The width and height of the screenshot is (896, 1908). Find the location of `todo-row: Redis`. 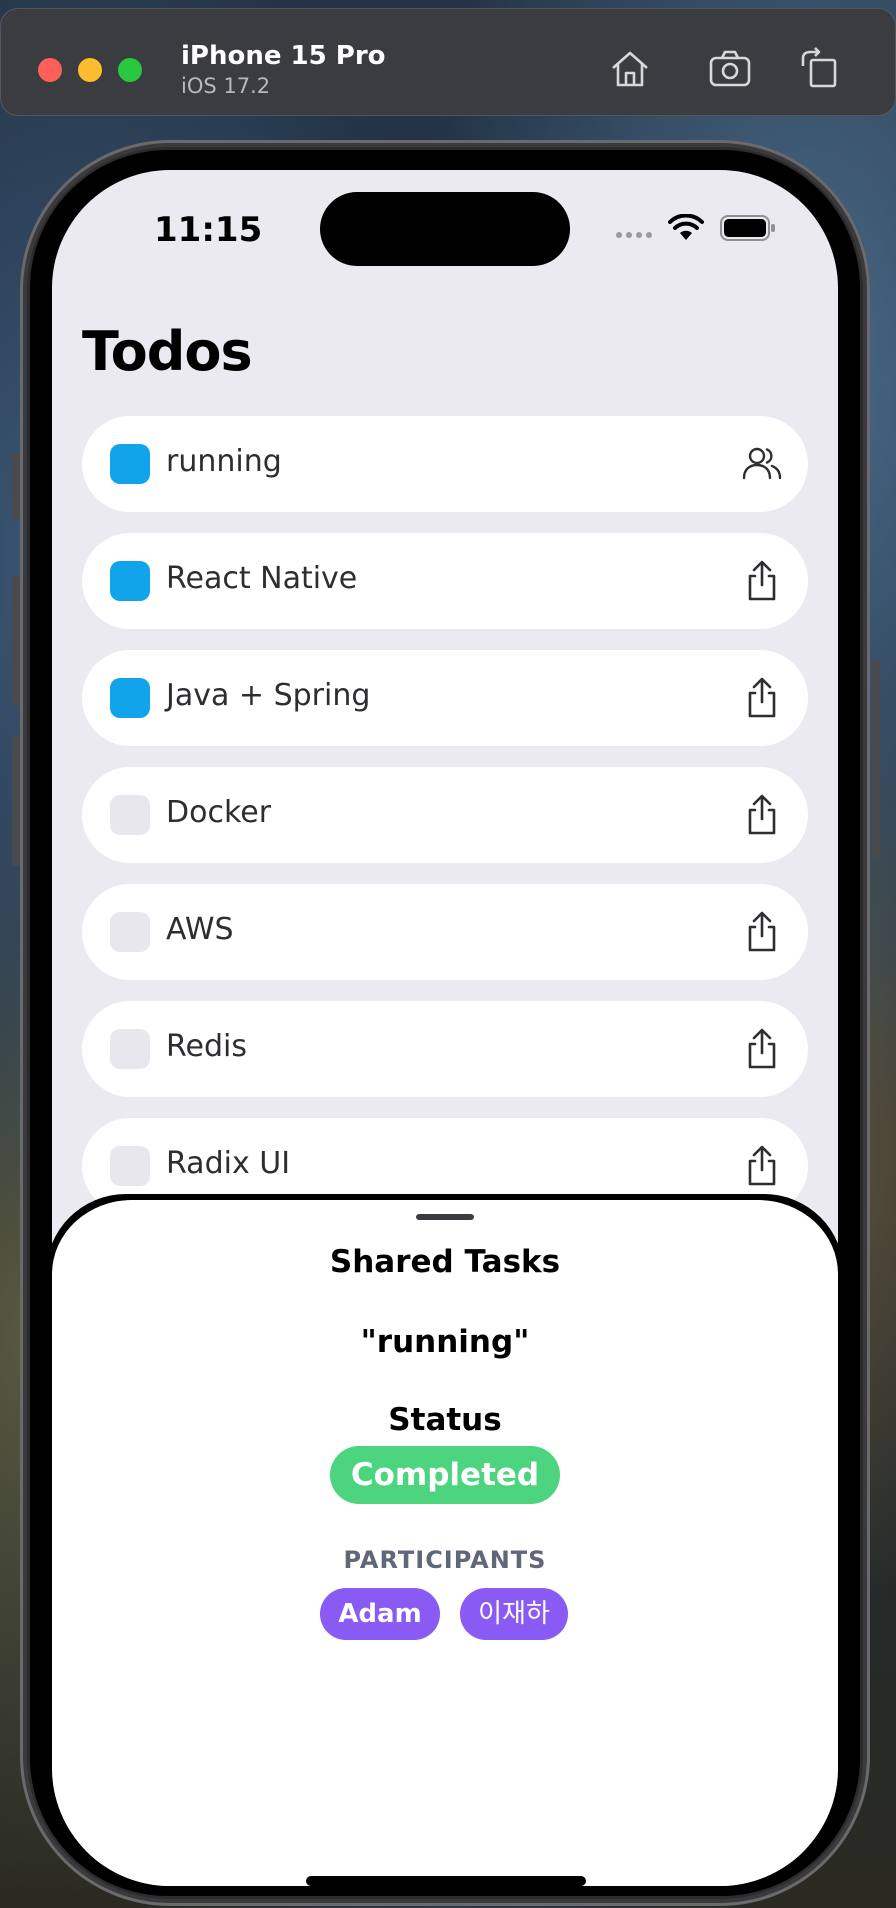

todo-row: Redis is located at coordinates (445, 1049).